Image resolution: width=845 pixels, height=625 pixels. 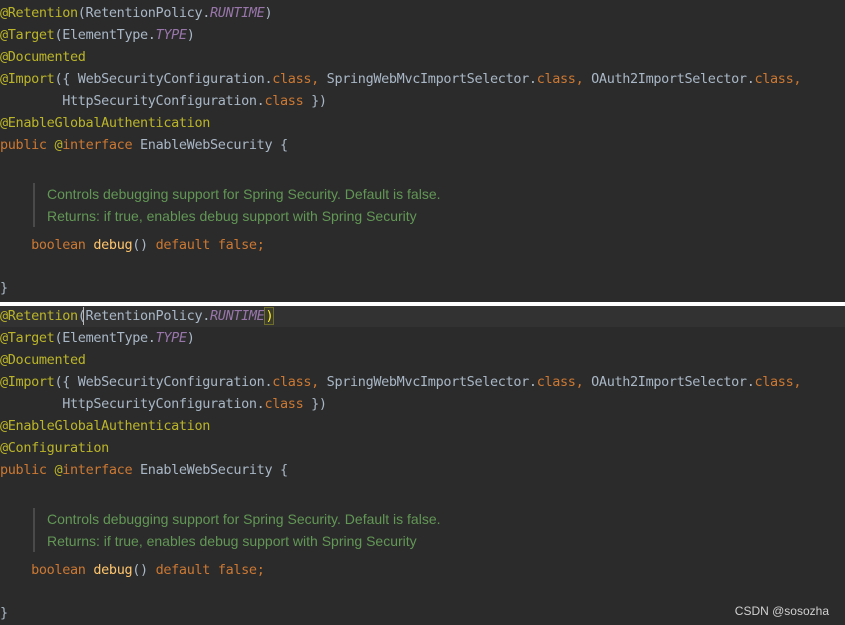 I want to click on code-line-configuration: @Configuration, so click(x=54, y=448).